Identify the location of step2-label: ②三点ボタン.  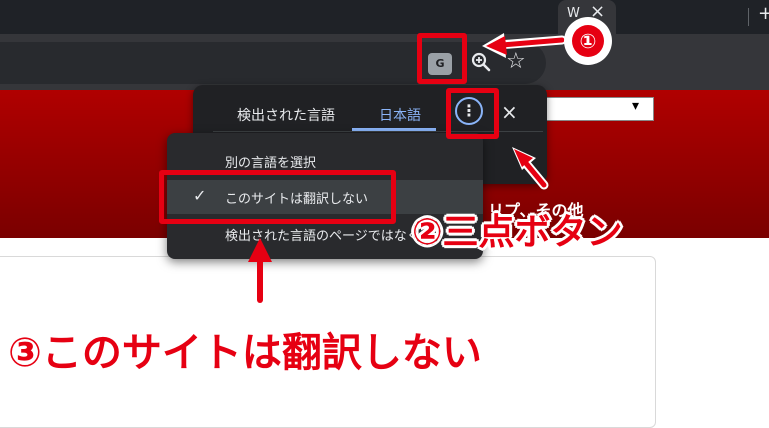
(517, 232).